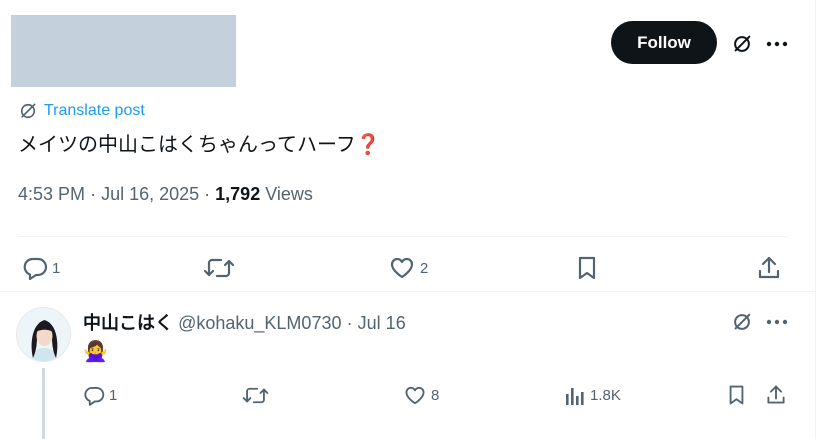 Image resolution: width=816 pixels, height=439 pixels. I want to click on reply-repost-button, so click(257, 395).